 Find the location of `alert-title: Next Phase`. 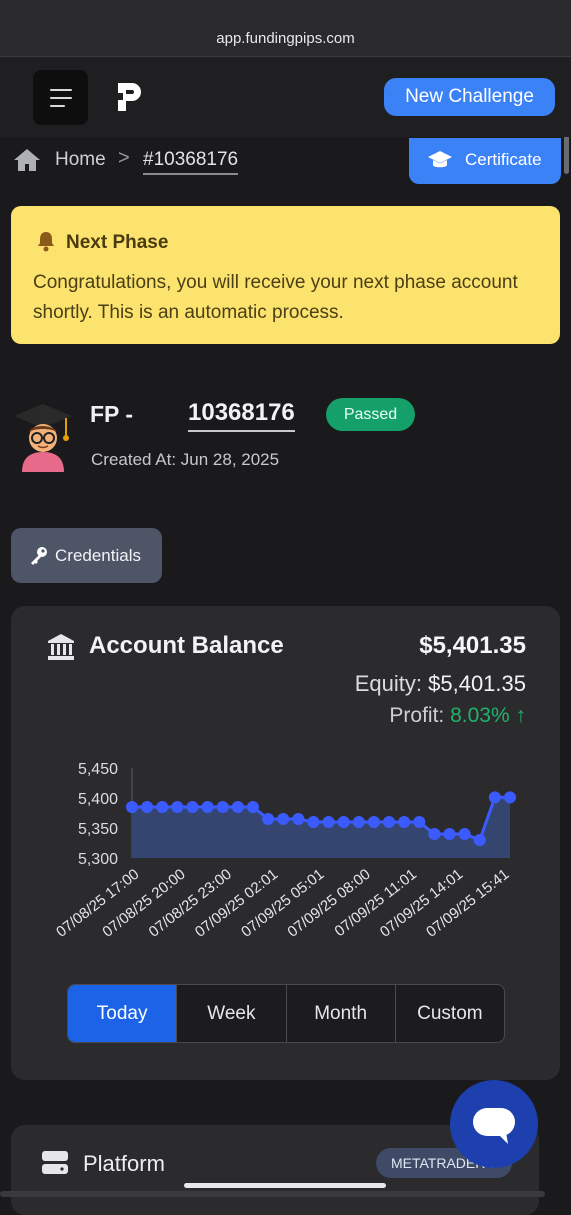

alert-title: Next Phase is located at coordinates (117, 242).